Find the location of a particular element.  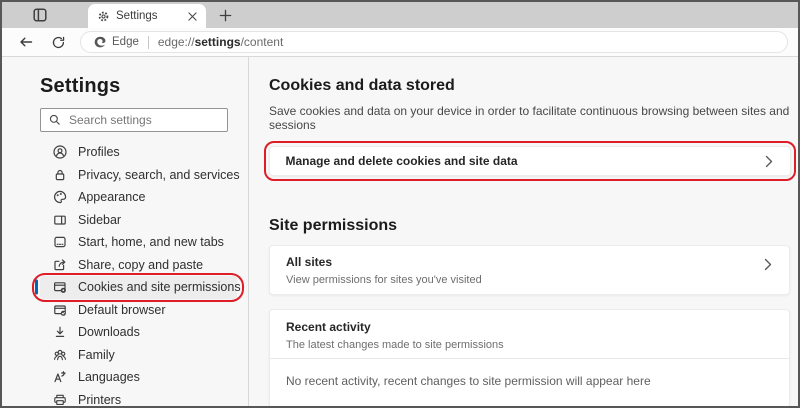

download-icon is located at coordinates (60, 332).